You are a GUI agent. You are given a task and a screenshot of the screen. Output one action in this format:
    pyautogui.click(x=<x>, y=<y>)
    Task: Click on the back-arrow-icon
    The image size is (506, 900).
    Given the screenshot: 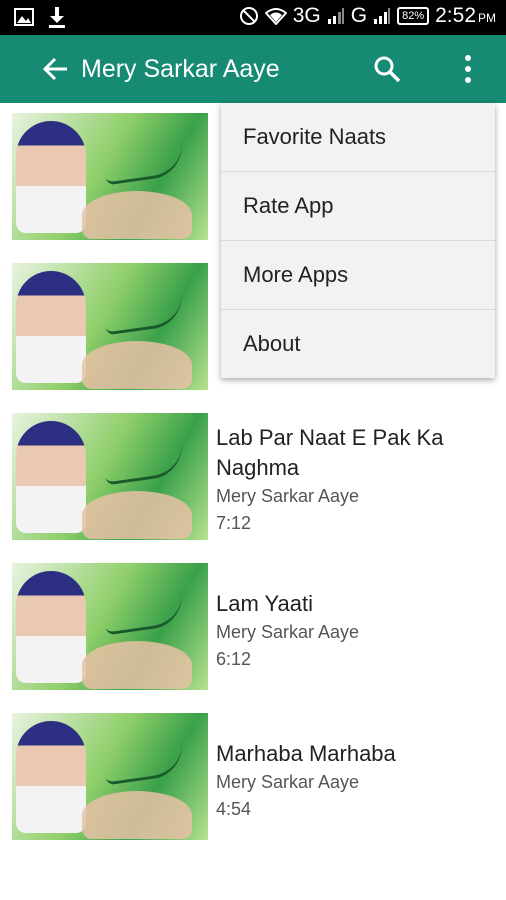 What is the action you would take?
    pyautogui.click(x=56, y=69)
    